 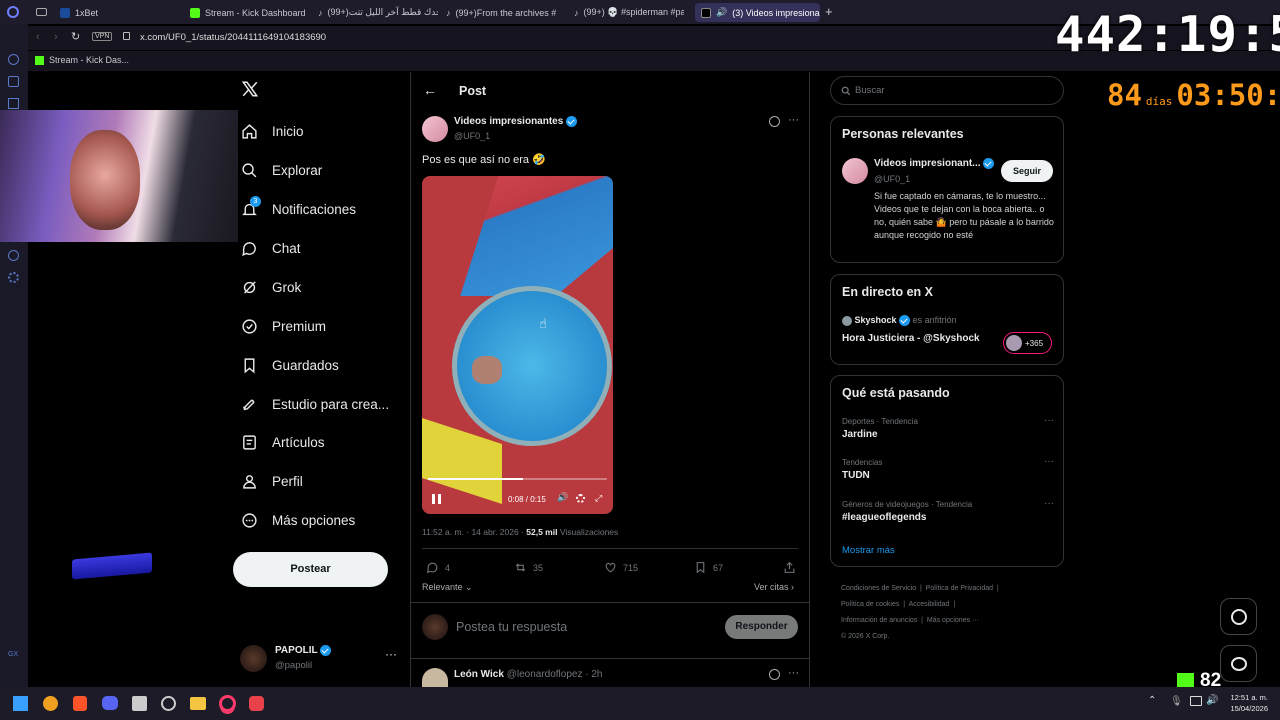 I want to click on tab-overview-icon, so click(x=41, y=12).